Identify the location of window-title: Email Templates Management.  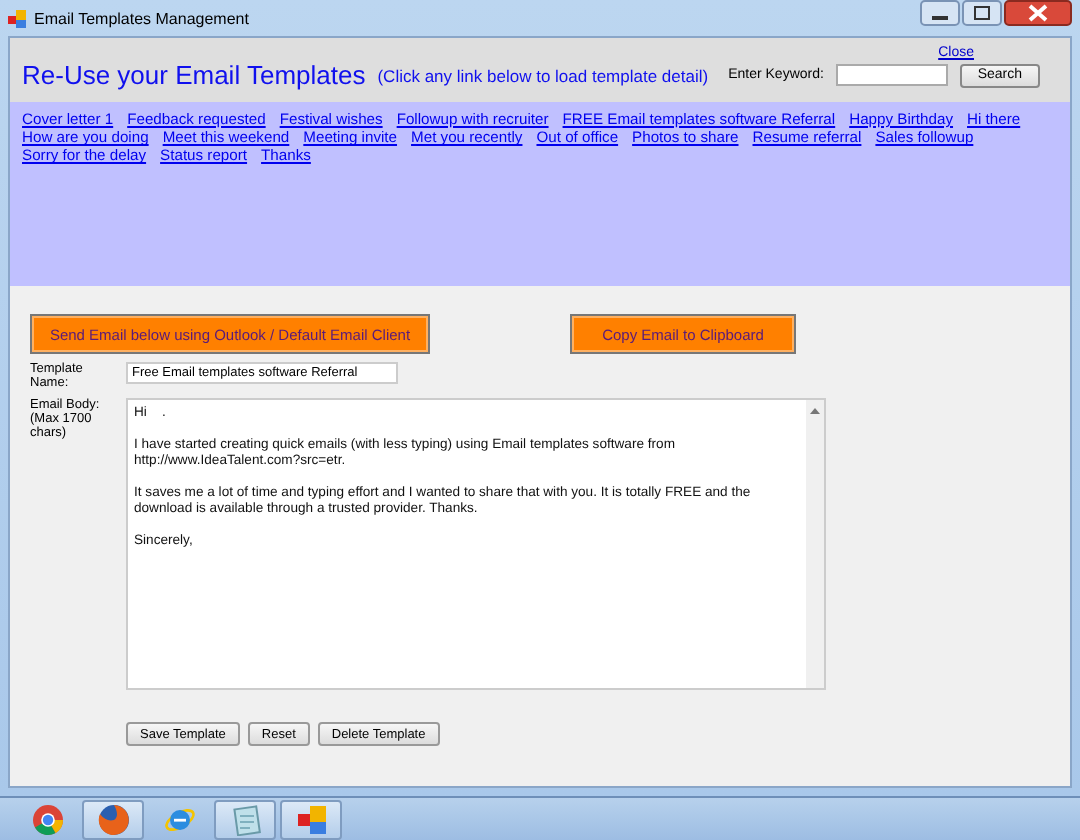
(141, 18).